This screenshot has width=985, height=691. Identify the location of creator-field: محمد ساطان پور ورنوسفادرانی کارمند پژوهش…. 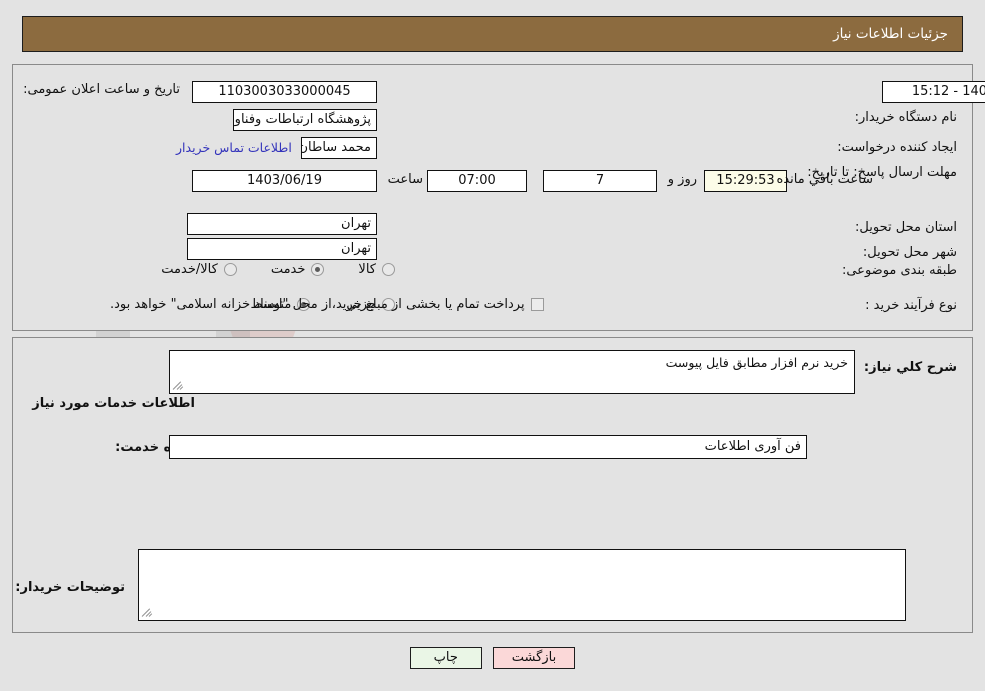
(339, 148).